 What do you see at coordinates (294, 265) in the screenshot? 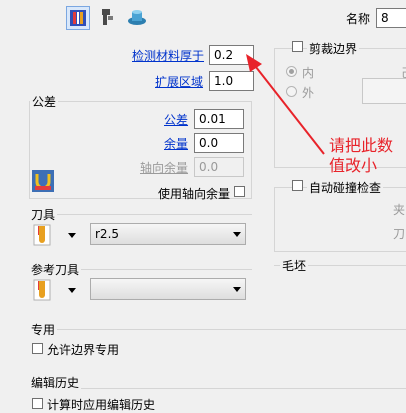
I see `stock-group-title: 毛坯` at bounding box center [294, 265].